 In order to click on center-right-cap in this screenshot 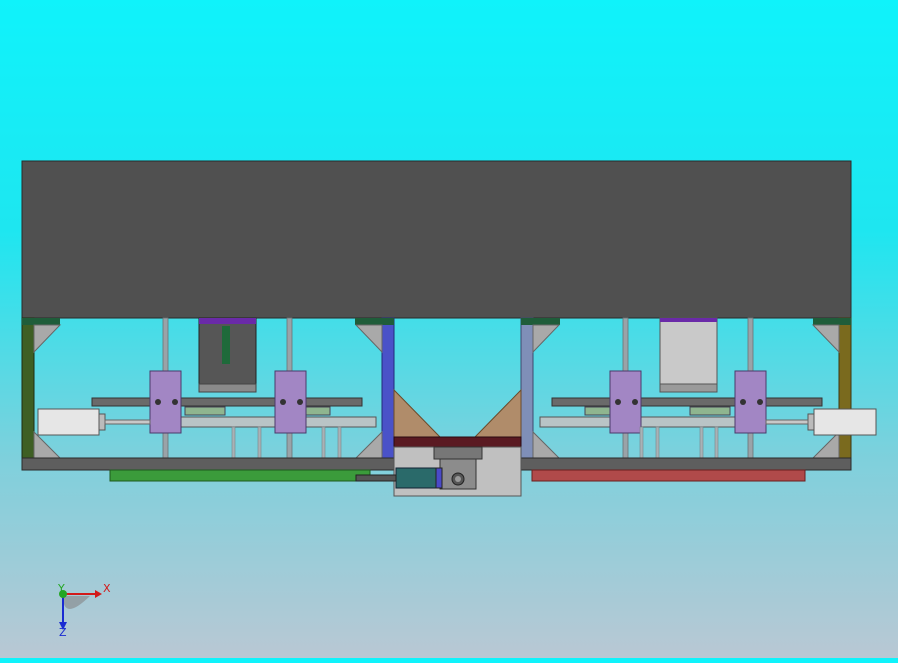, I will do `click(540, 321)`.